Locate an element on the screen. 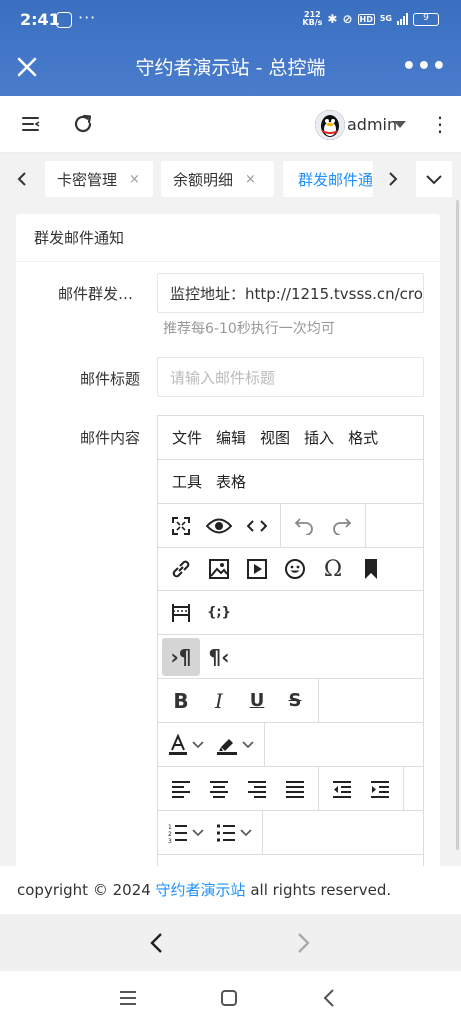 This screenshot has height=1024, width=461. bullet-list-icon is located at coordinates (234, 833).